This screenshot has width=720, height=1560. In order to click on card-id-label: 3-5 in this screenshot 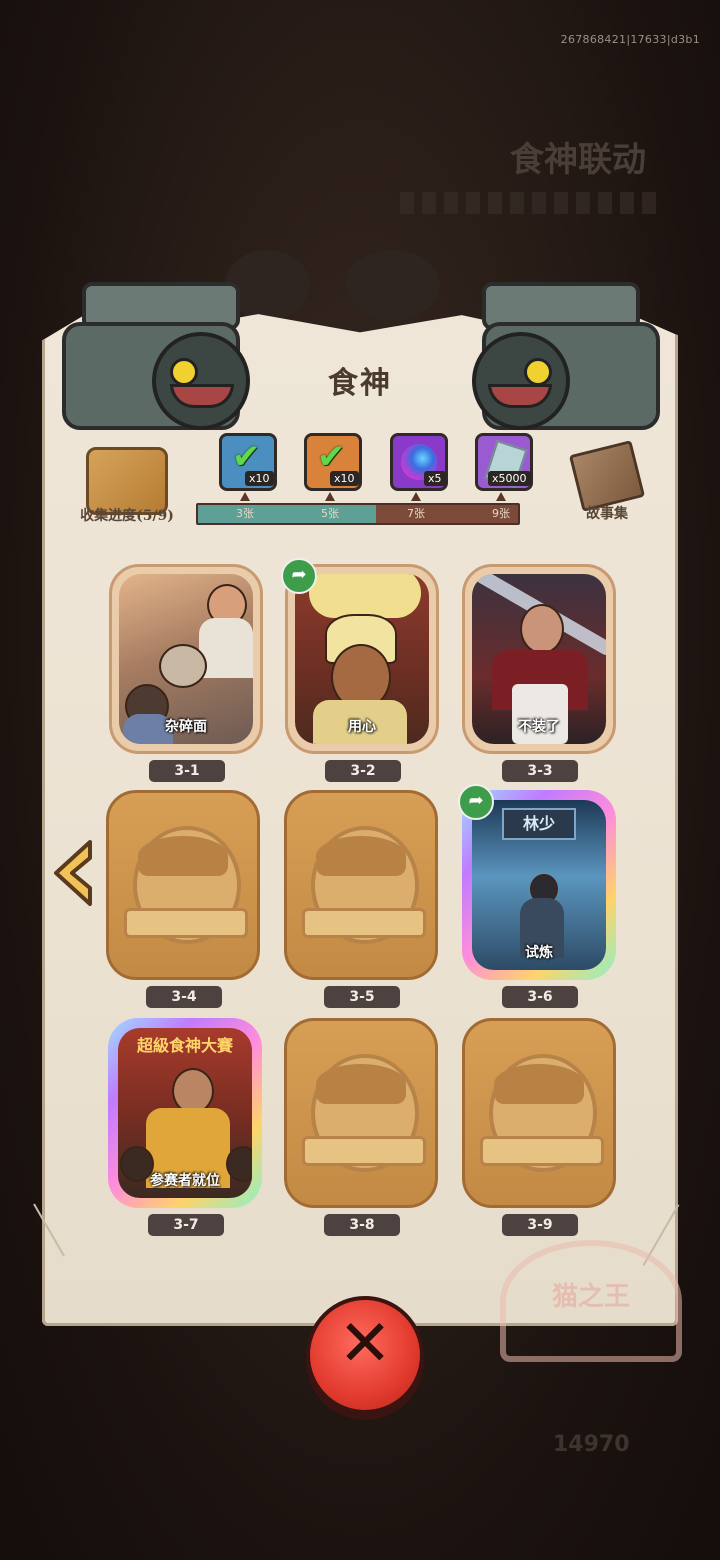, I will do `click(362, 997)`.